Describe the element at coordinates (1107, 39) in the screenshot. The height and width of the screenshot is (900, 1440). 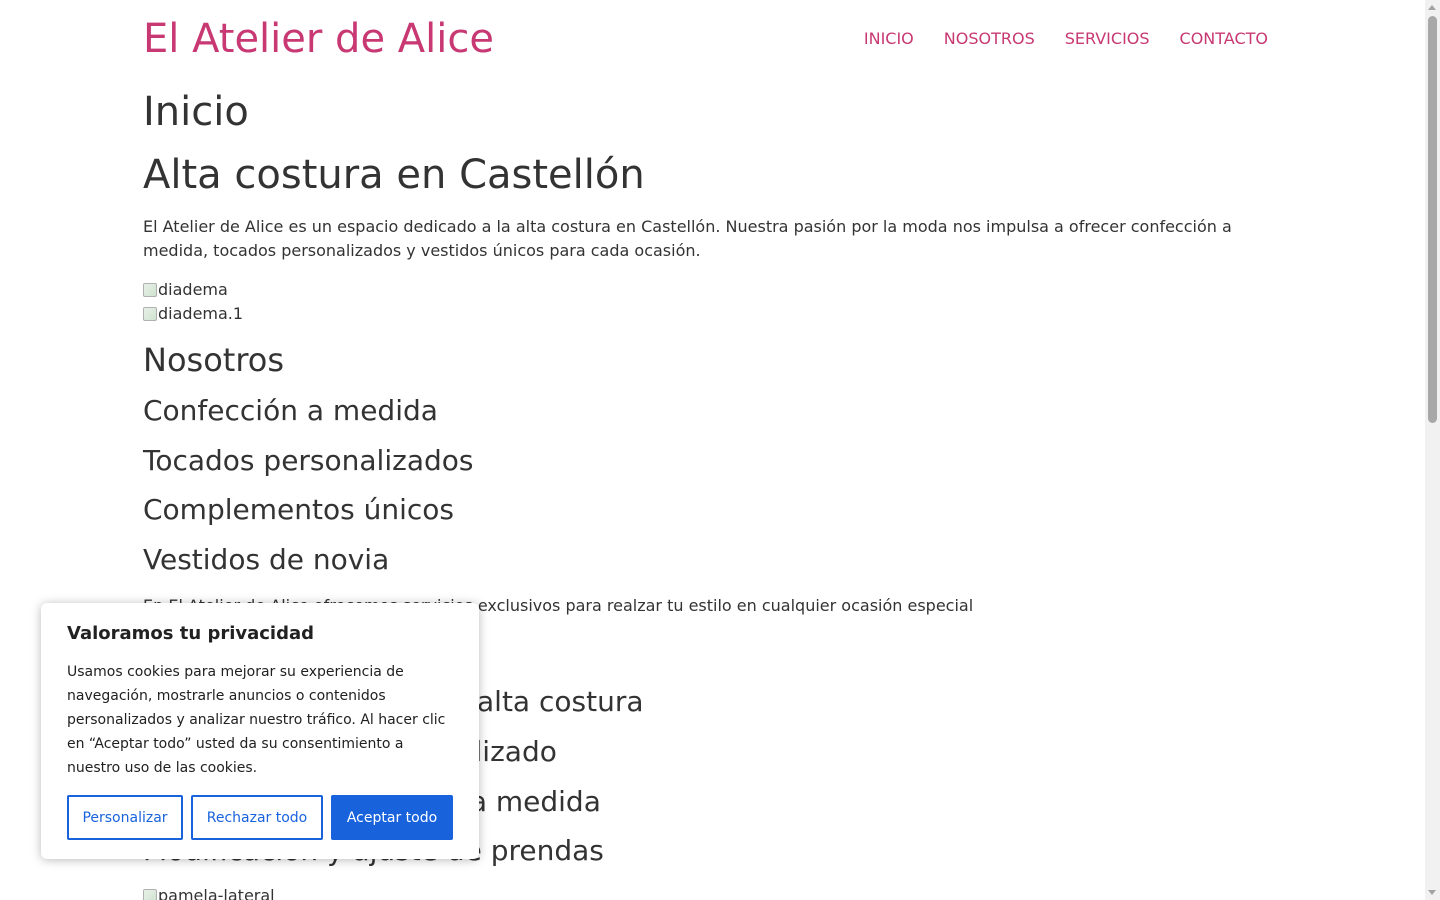
I see `nav-item-servicios: SERVICIOS` at that location.